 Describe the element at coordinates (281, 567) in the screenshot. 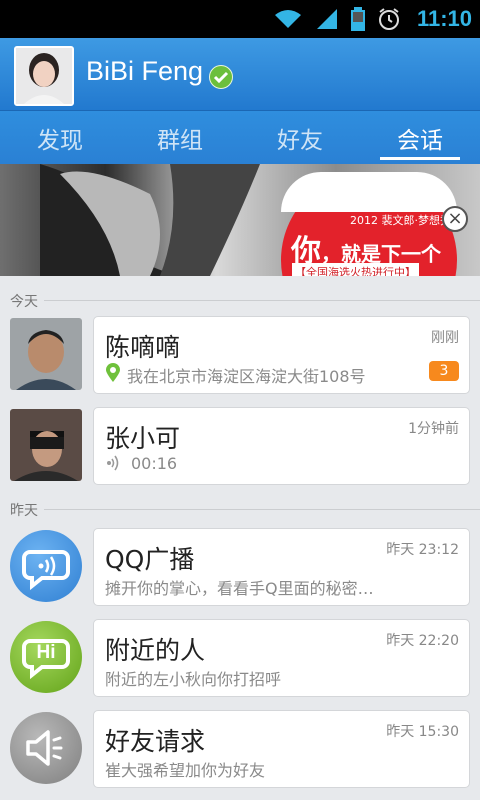

I see `conversation-card: QQ广播 摊开你的掌心，看看手Q里面的秘密… 昨天 23:12` at that location.